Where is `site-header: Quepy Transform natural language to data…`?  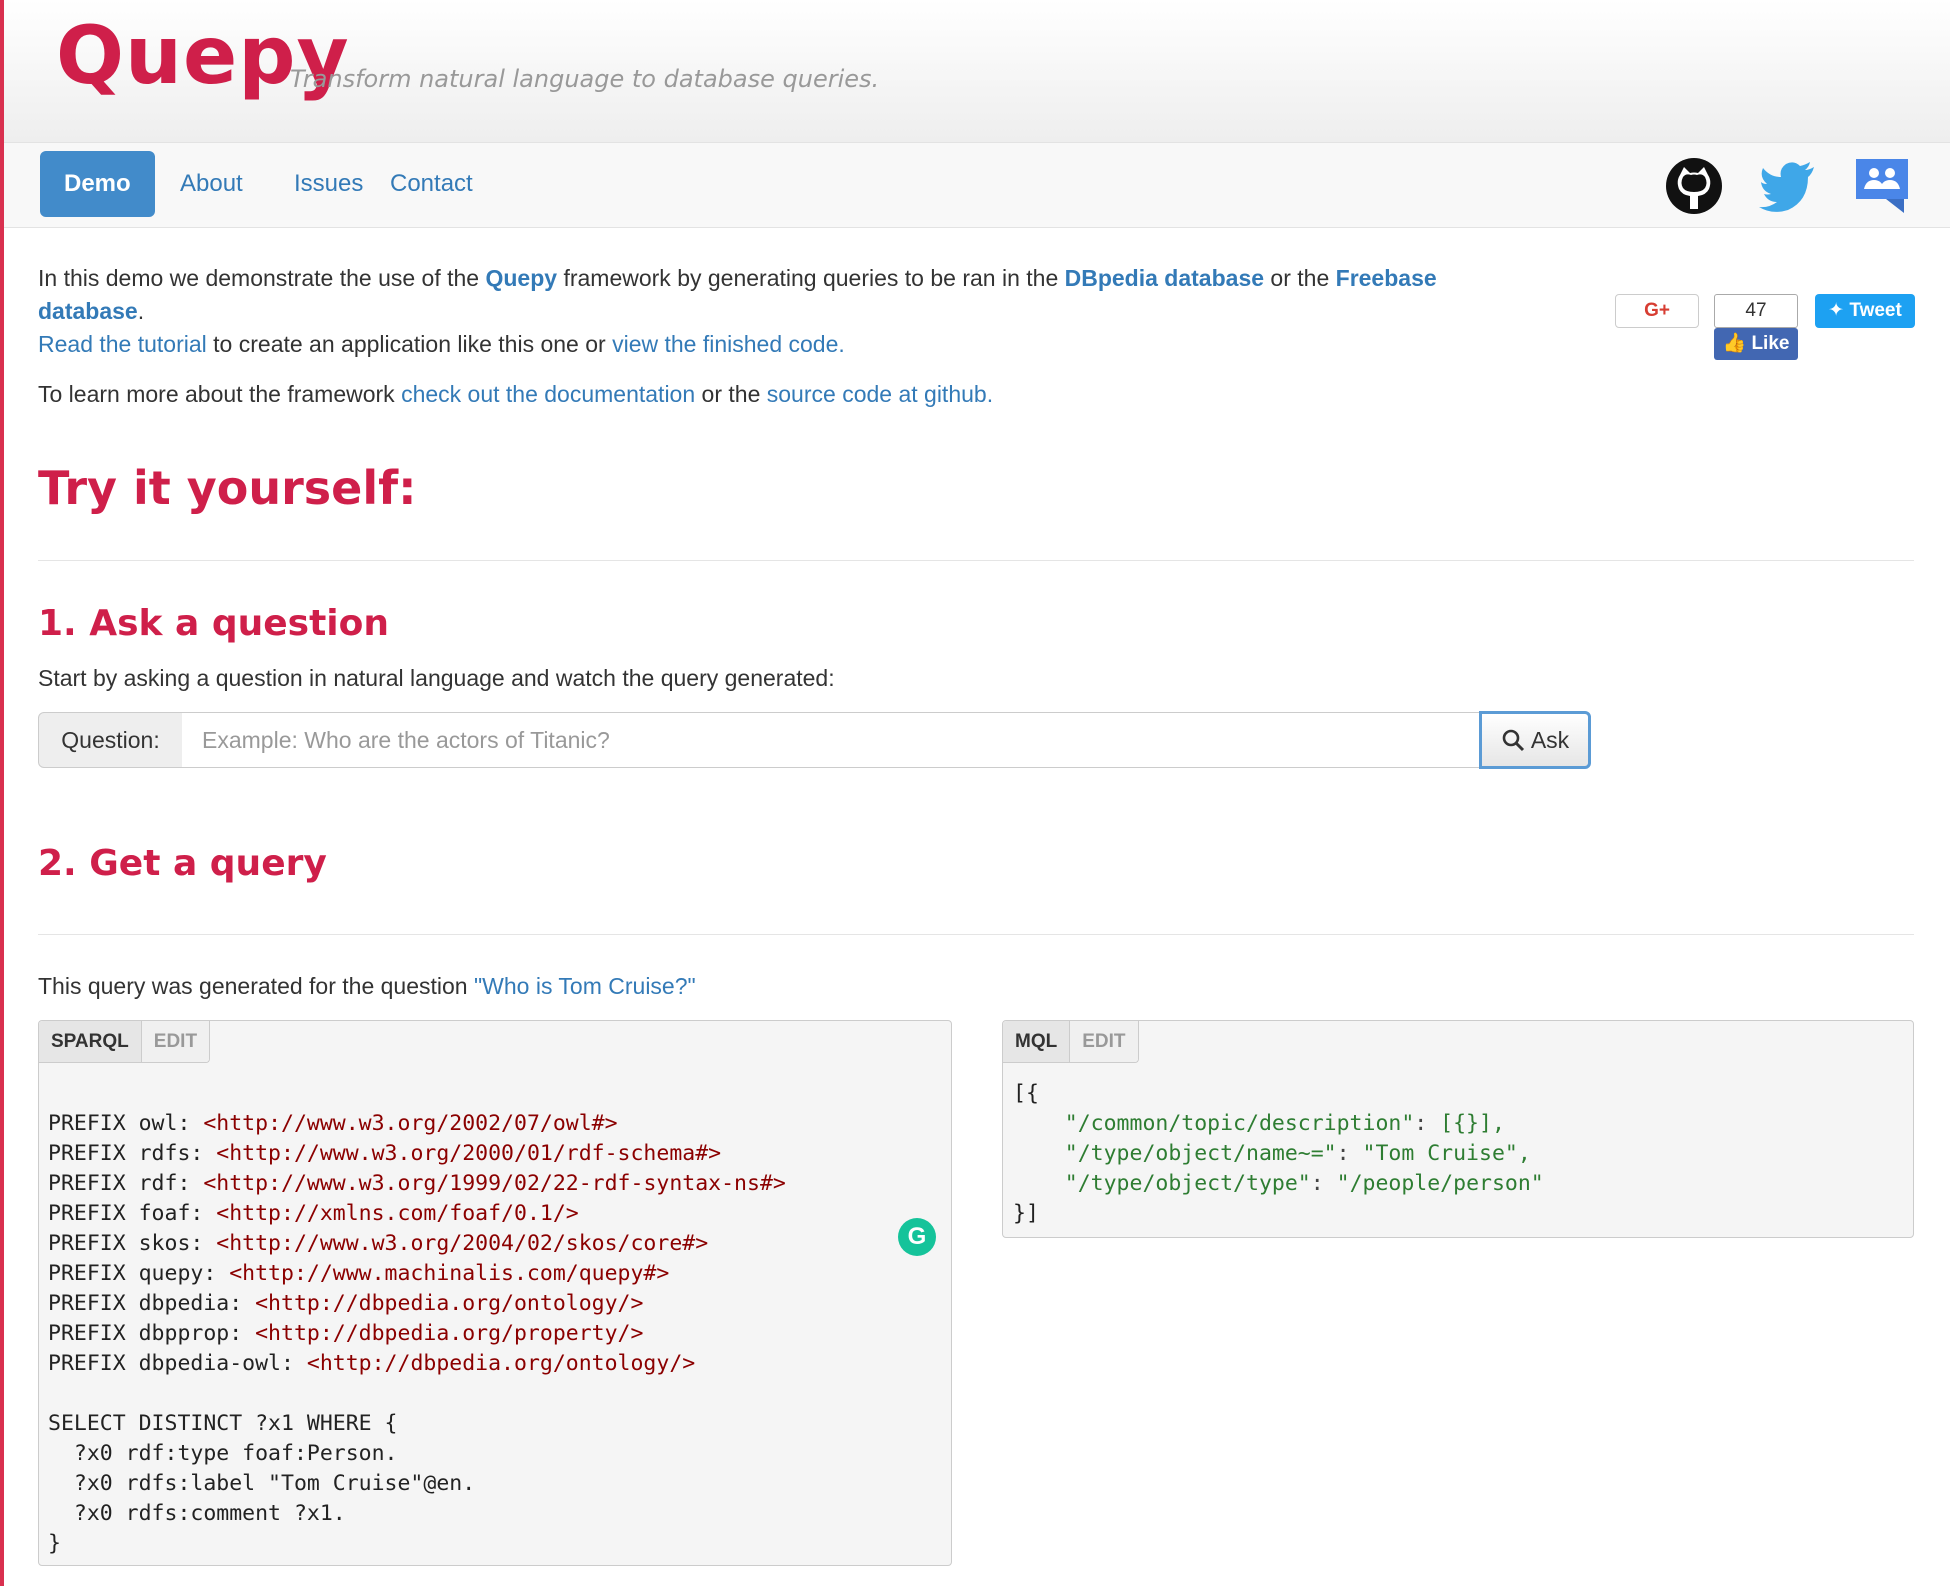
site-header: Quepy Transform natural language to data… is located at coordinates (977, 71).